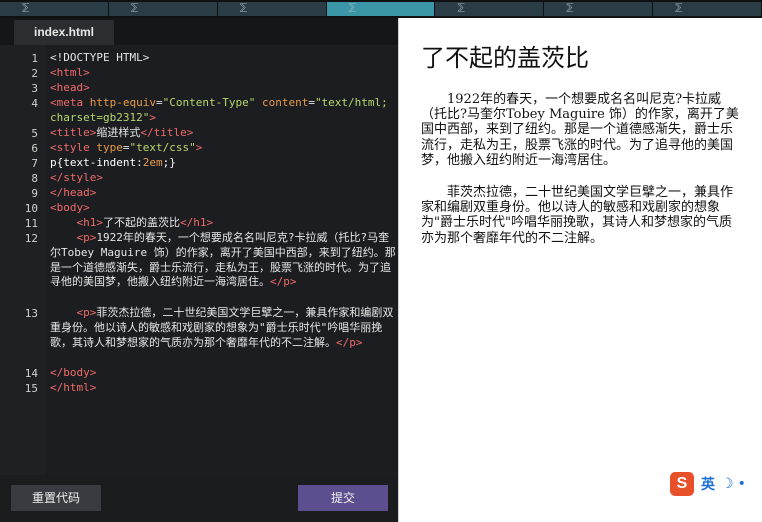 This screenshot has height=522, width=762. Describe the element at coordinates (64, 32) in the screenshot. I see `file-tab-index-html: index.html` at that location.